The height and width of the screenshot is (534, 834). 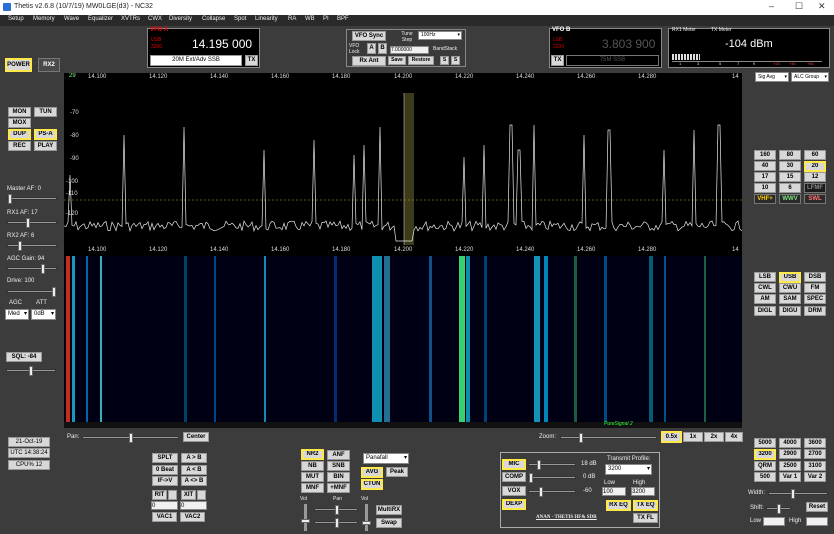 What do you see at coordinates (771, 6) in the screenshot?
I see `minimize-button: –` at bounding box center [771, 6].